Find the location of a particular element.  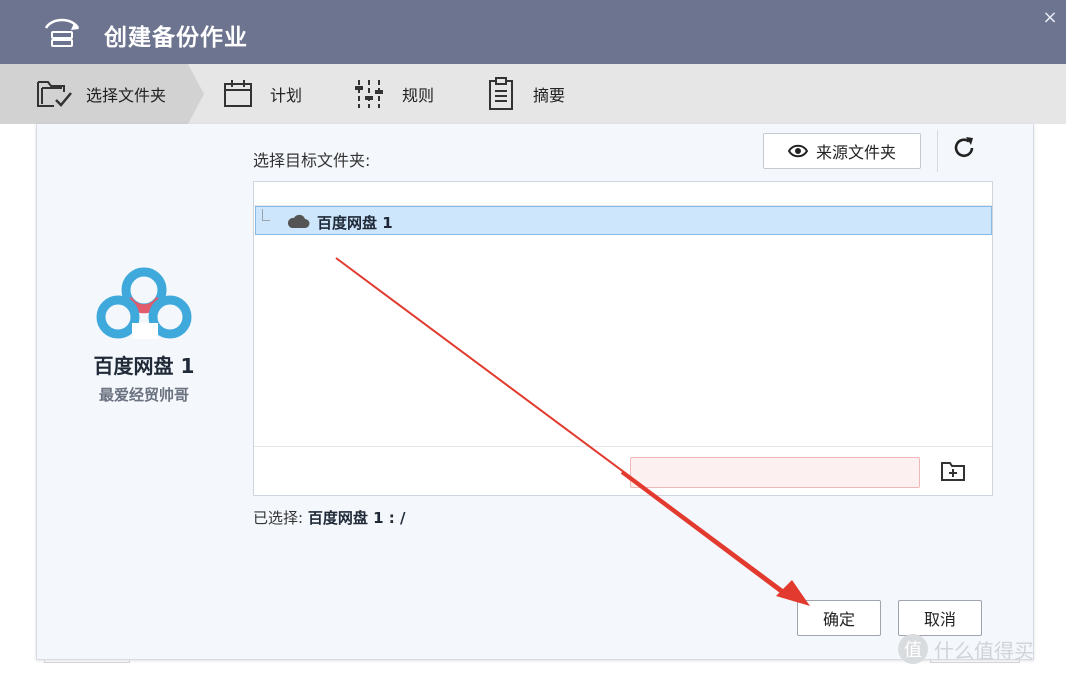

watermark-text: 什么值得买 is located at coordinates (984, 650).